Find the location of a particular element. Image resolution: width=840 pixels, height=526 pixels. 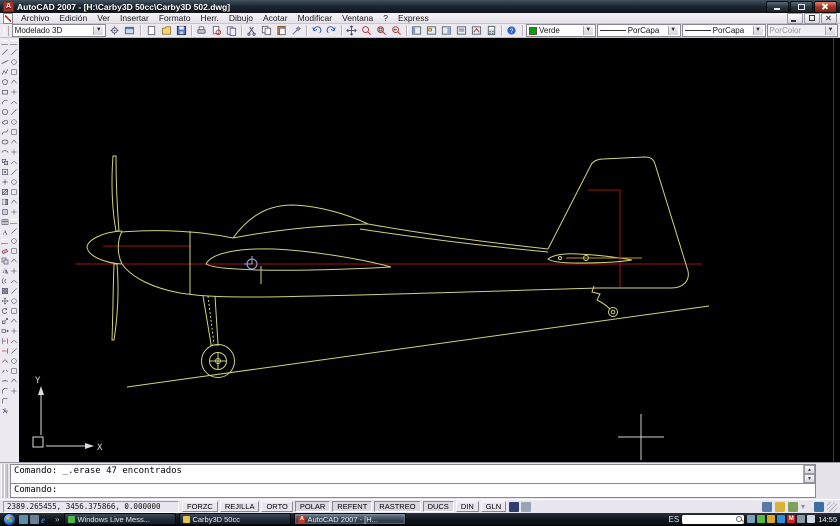

properties-button is located at coordinates (416, 30).